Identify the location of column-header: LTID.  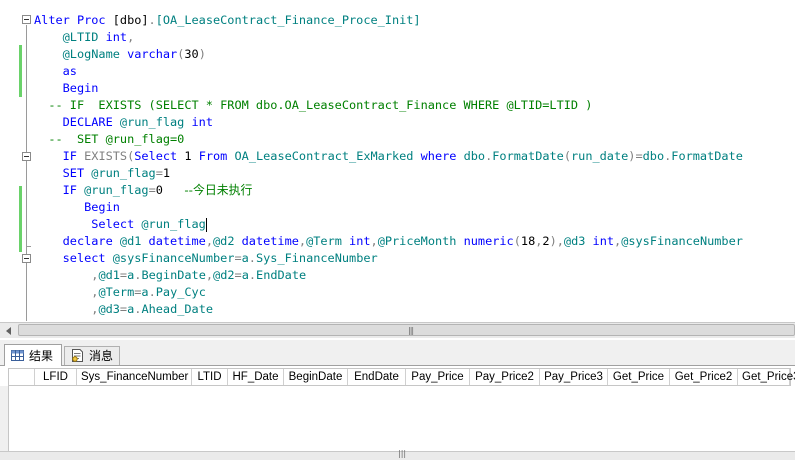
(210, 377).